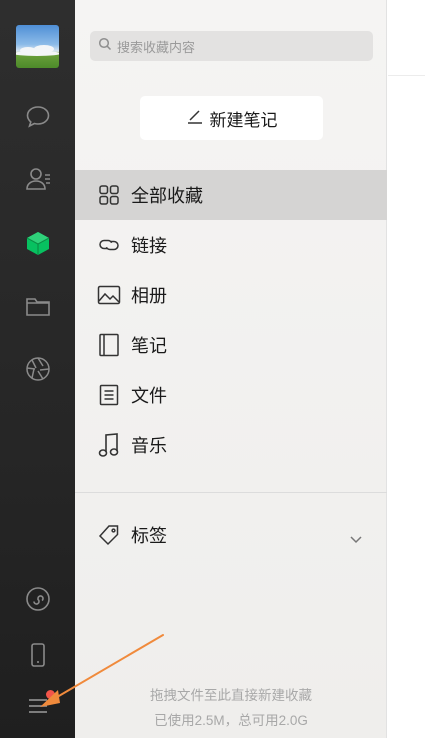 Image resolution: width=425 pixels, height=738 pixels. Describe the element at coordinates (109, 245) in the screenshot. I see `link-icon` at that location.